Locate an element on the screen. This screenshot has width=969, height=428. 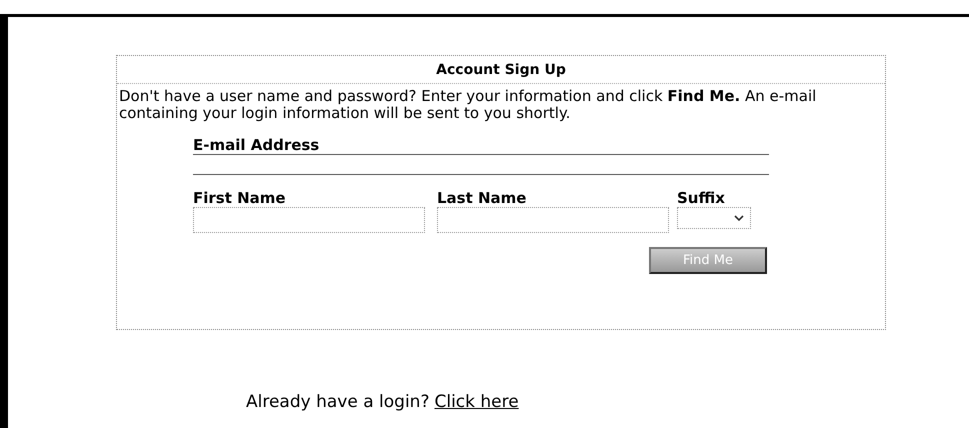
form-title: Account Sign Up is located at coordinates (501, 70).